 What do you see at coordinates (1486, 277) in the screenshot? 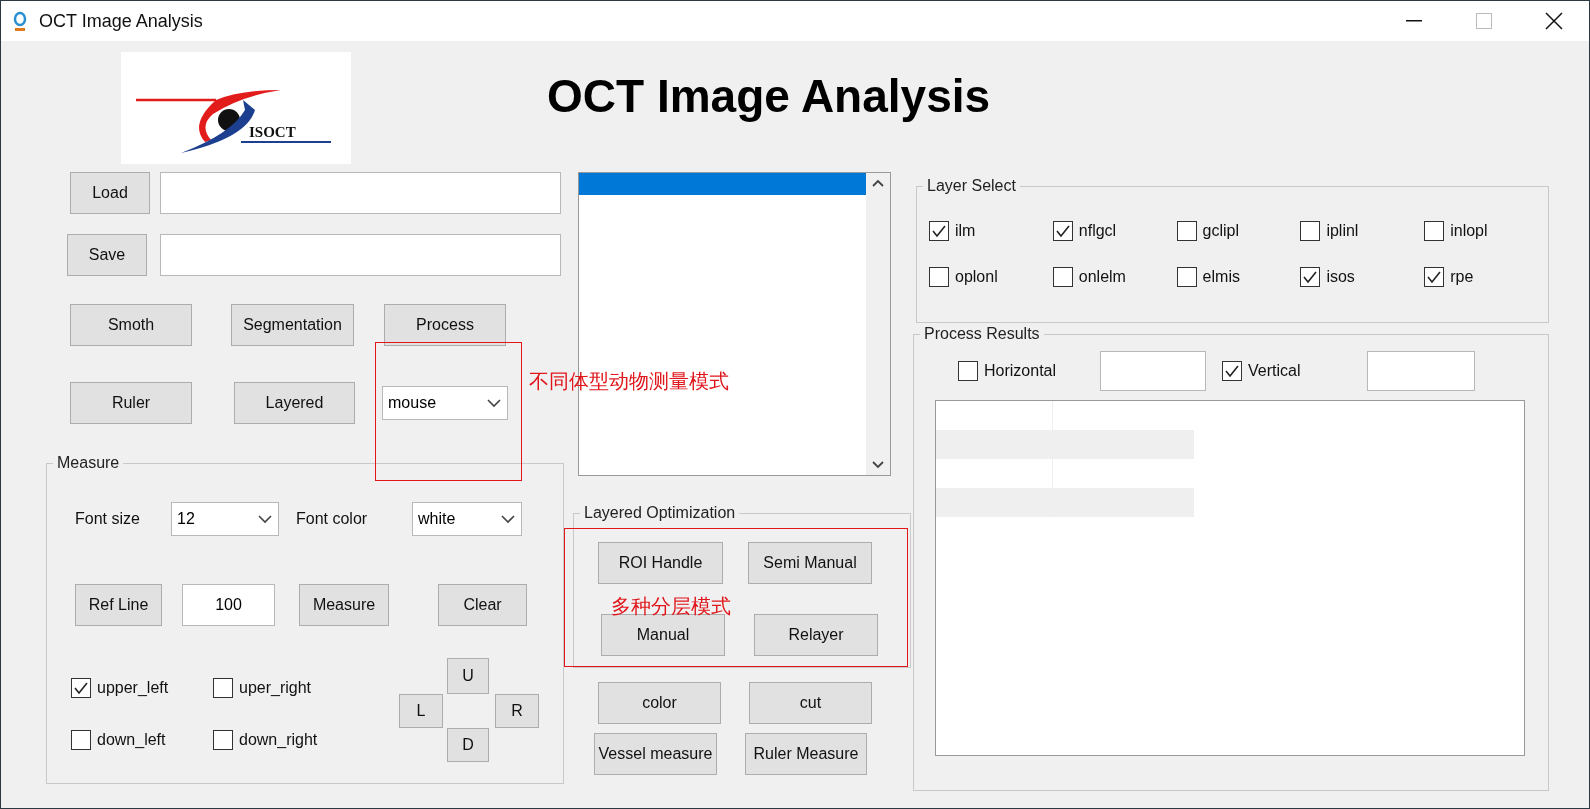
I see `layer-checkbox: rpe` at bounding box center [1486, 277].